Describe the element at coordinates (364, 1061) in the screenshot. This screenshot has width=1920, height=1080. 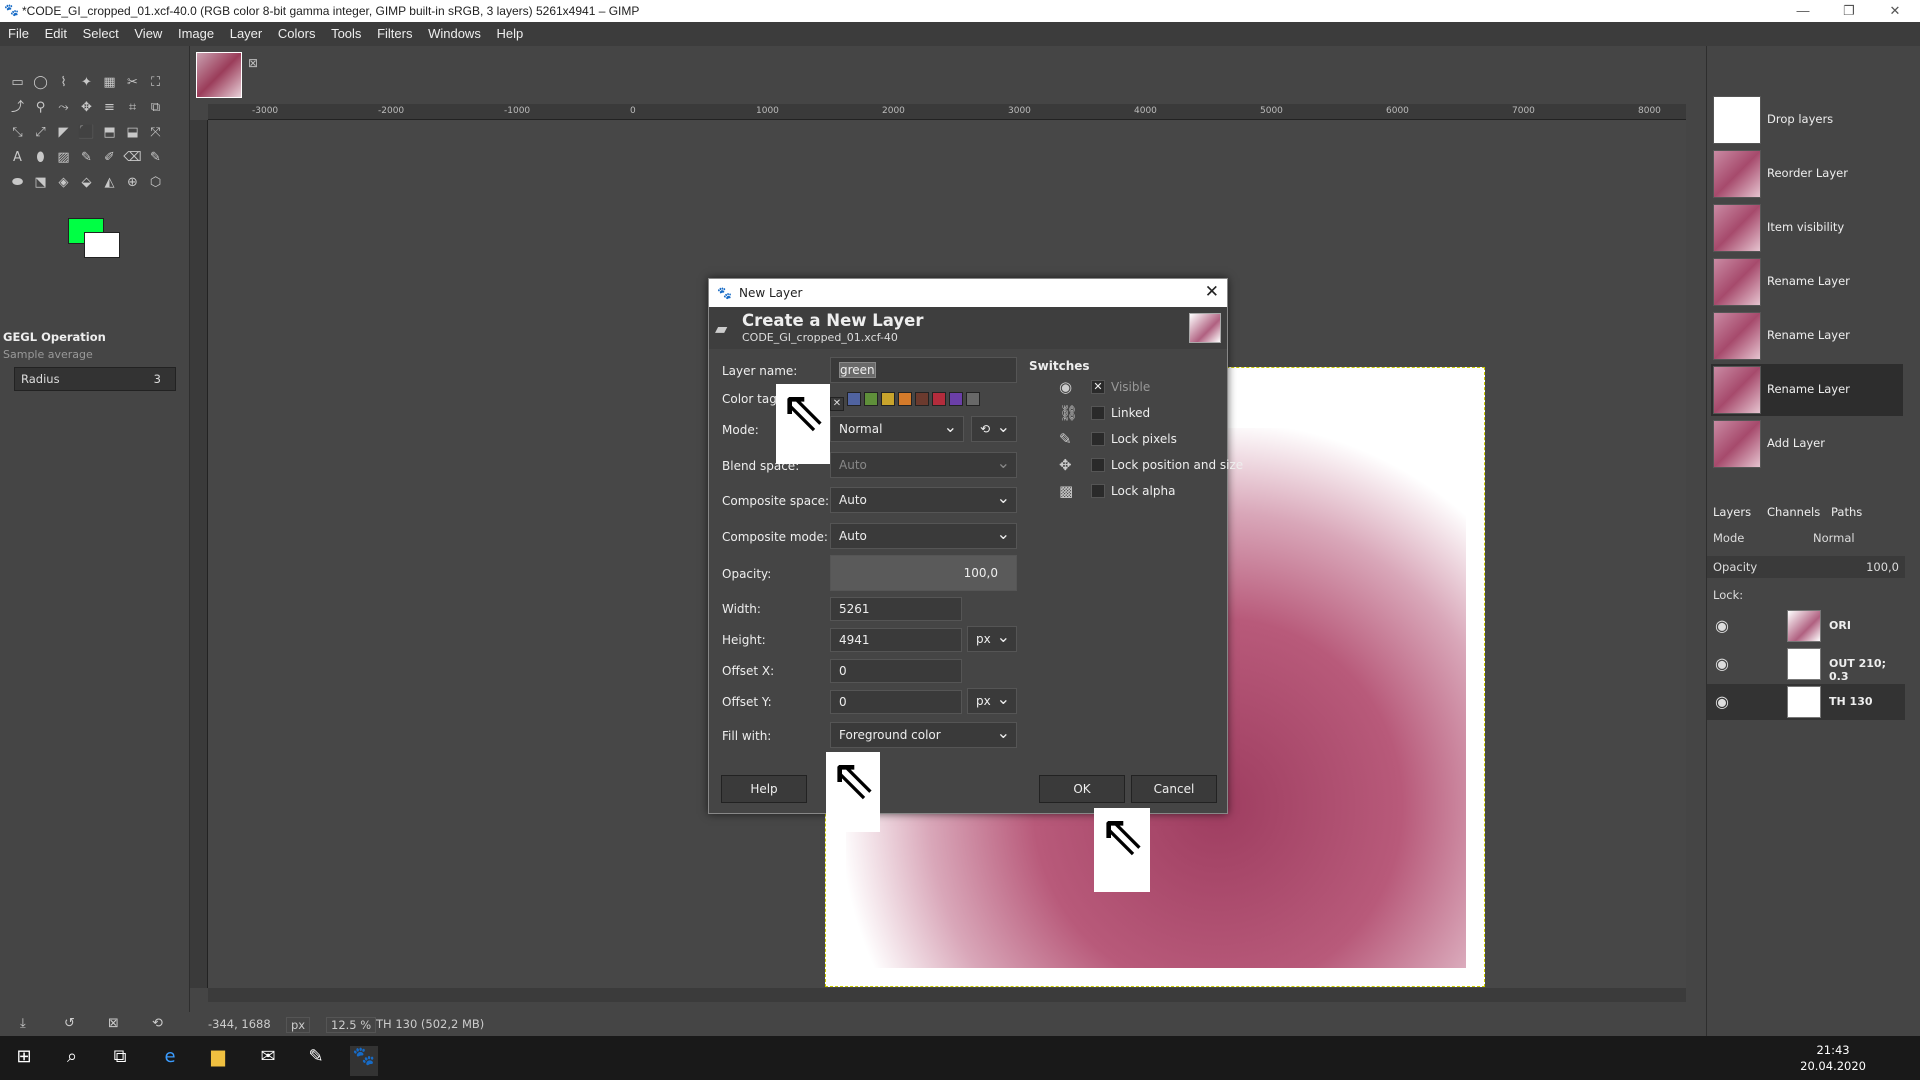
I see `gimp-taskbar-icon: 🐾` at that location.